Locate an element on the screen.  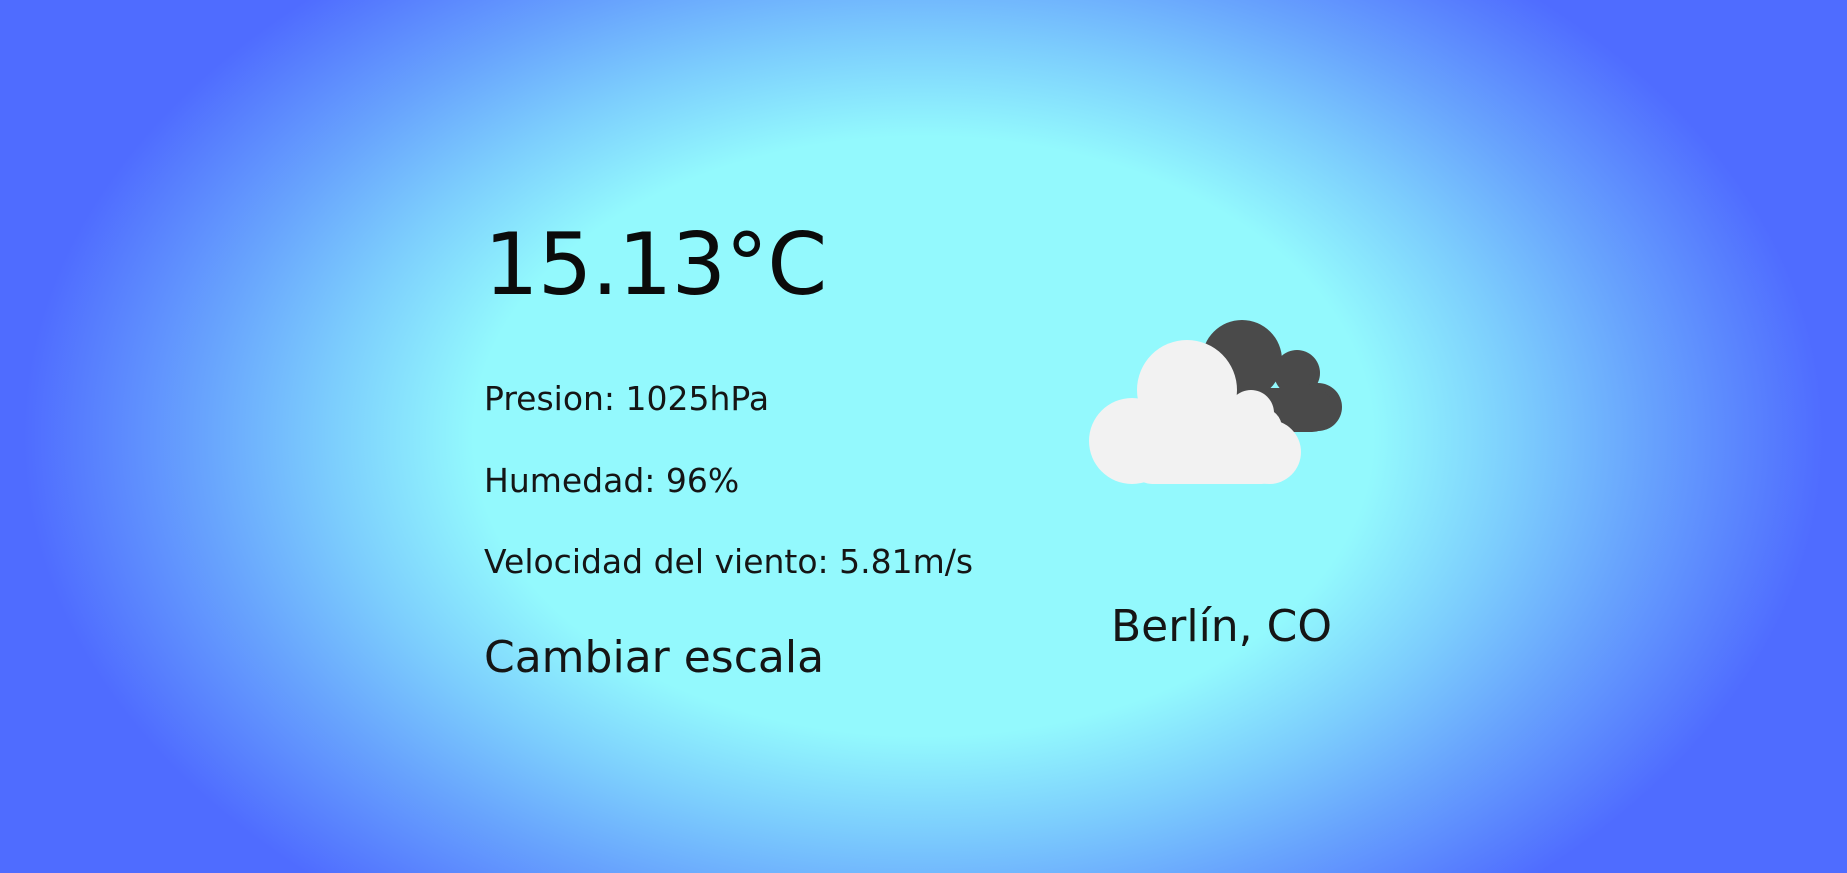
wind-speed-text: Velocidad del viento: 5.81m/s is located at coordinates (729, 561).